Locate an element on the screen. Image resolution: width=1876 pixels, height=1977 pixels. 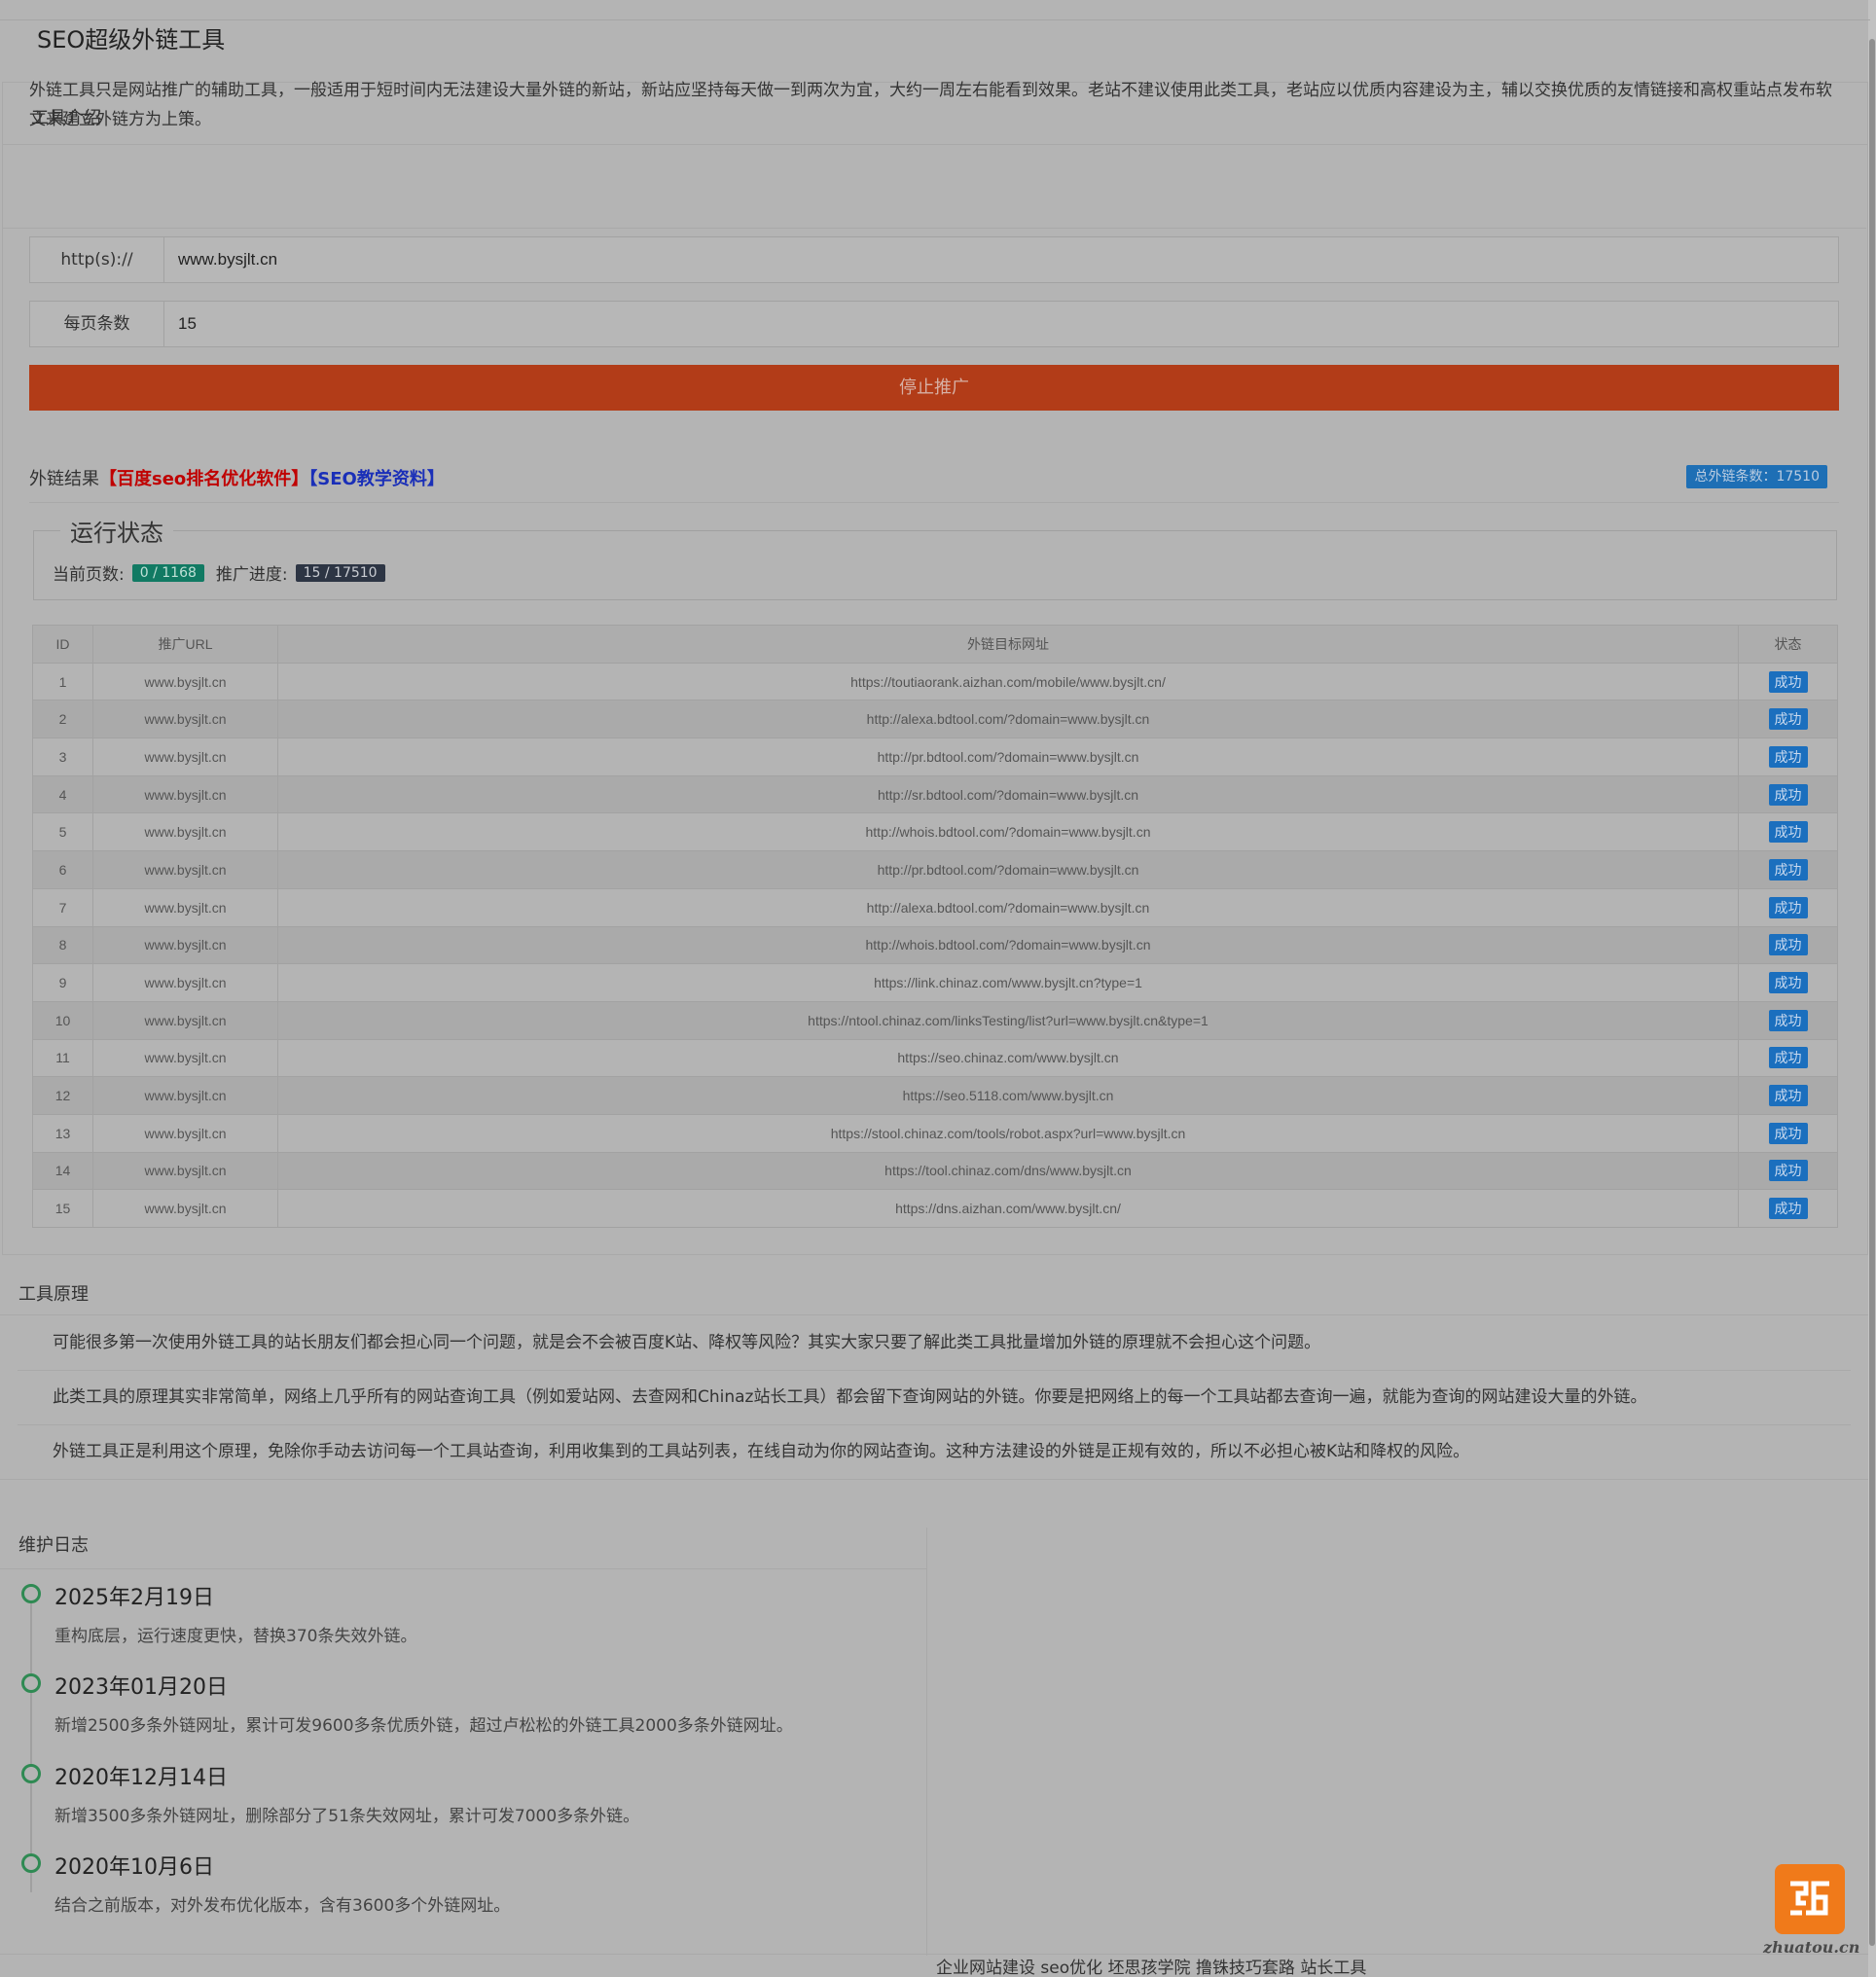
link-seo-materials: SEO教学资料 is located at coordinates (372, 479).